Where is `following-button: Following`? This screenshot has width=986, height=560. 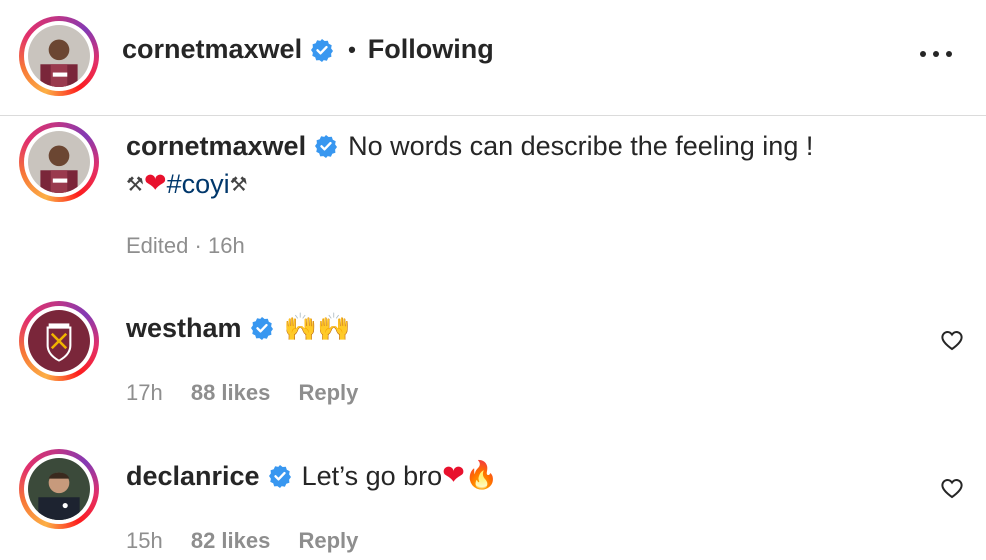
following-button: Following is located at coordinates (431, 49).